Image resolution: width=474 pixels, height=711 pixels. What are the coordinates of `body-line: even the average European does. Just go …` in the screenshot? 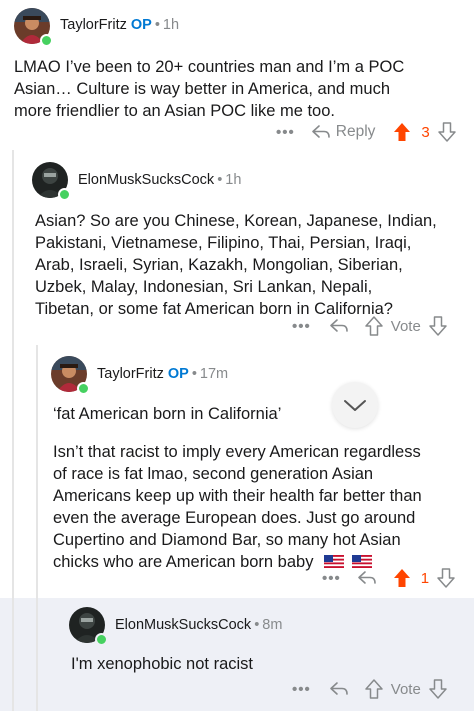 It's located at (234, 518).